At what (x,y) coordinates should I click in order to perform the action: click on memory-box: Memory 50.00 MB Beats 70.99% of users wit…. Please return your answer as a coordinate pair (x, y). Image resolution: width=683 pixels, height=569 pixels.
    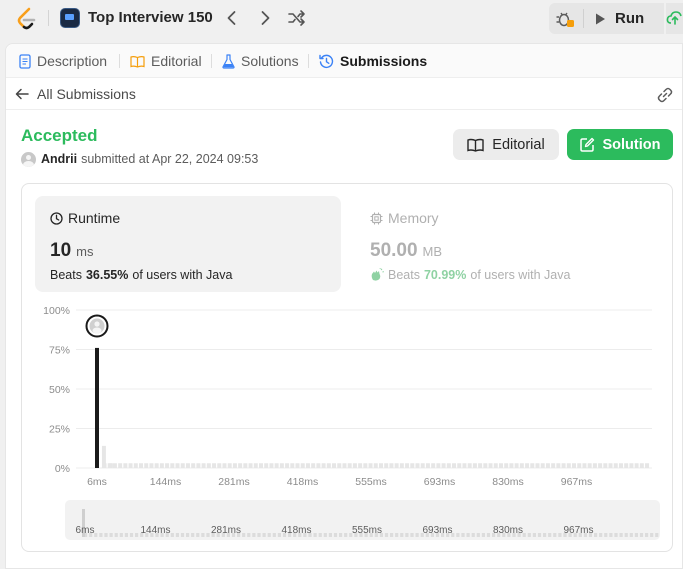
    Looking at the image, I should click on (505, 244).